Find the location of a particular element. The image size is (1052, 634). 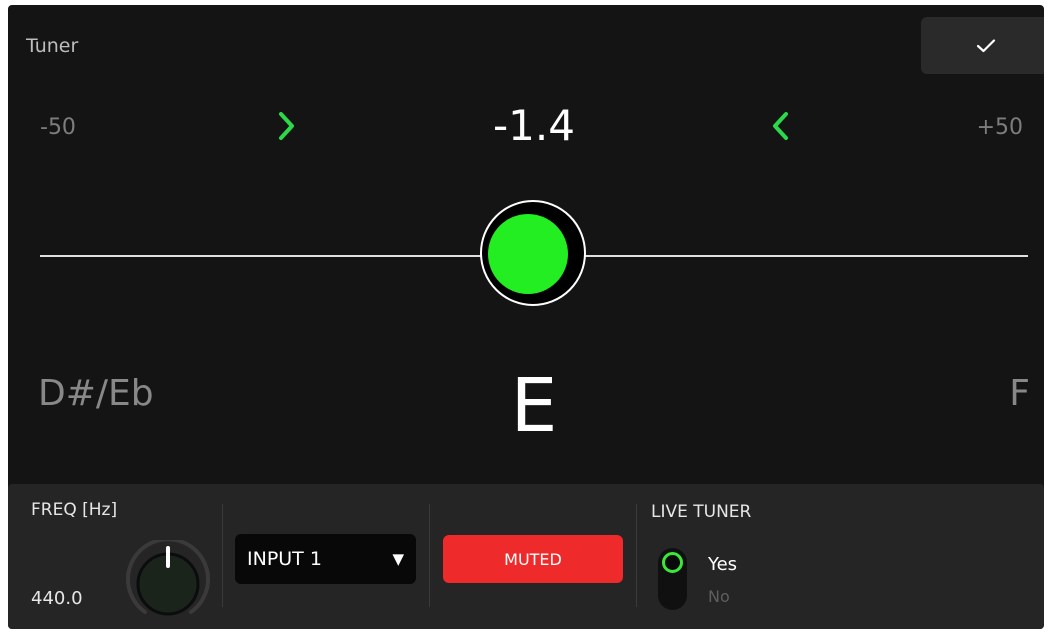

freq-label: FREQ [Hz] is located at coordinates (74, 510).